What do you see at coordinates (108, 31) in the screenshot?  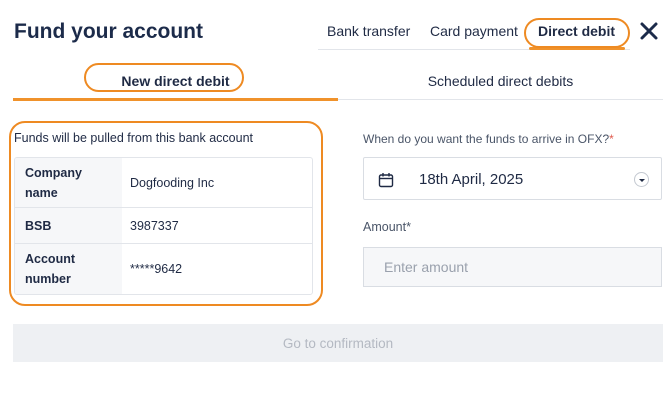 I see `page-title: Fund your account` at bounding box center [108, 31].